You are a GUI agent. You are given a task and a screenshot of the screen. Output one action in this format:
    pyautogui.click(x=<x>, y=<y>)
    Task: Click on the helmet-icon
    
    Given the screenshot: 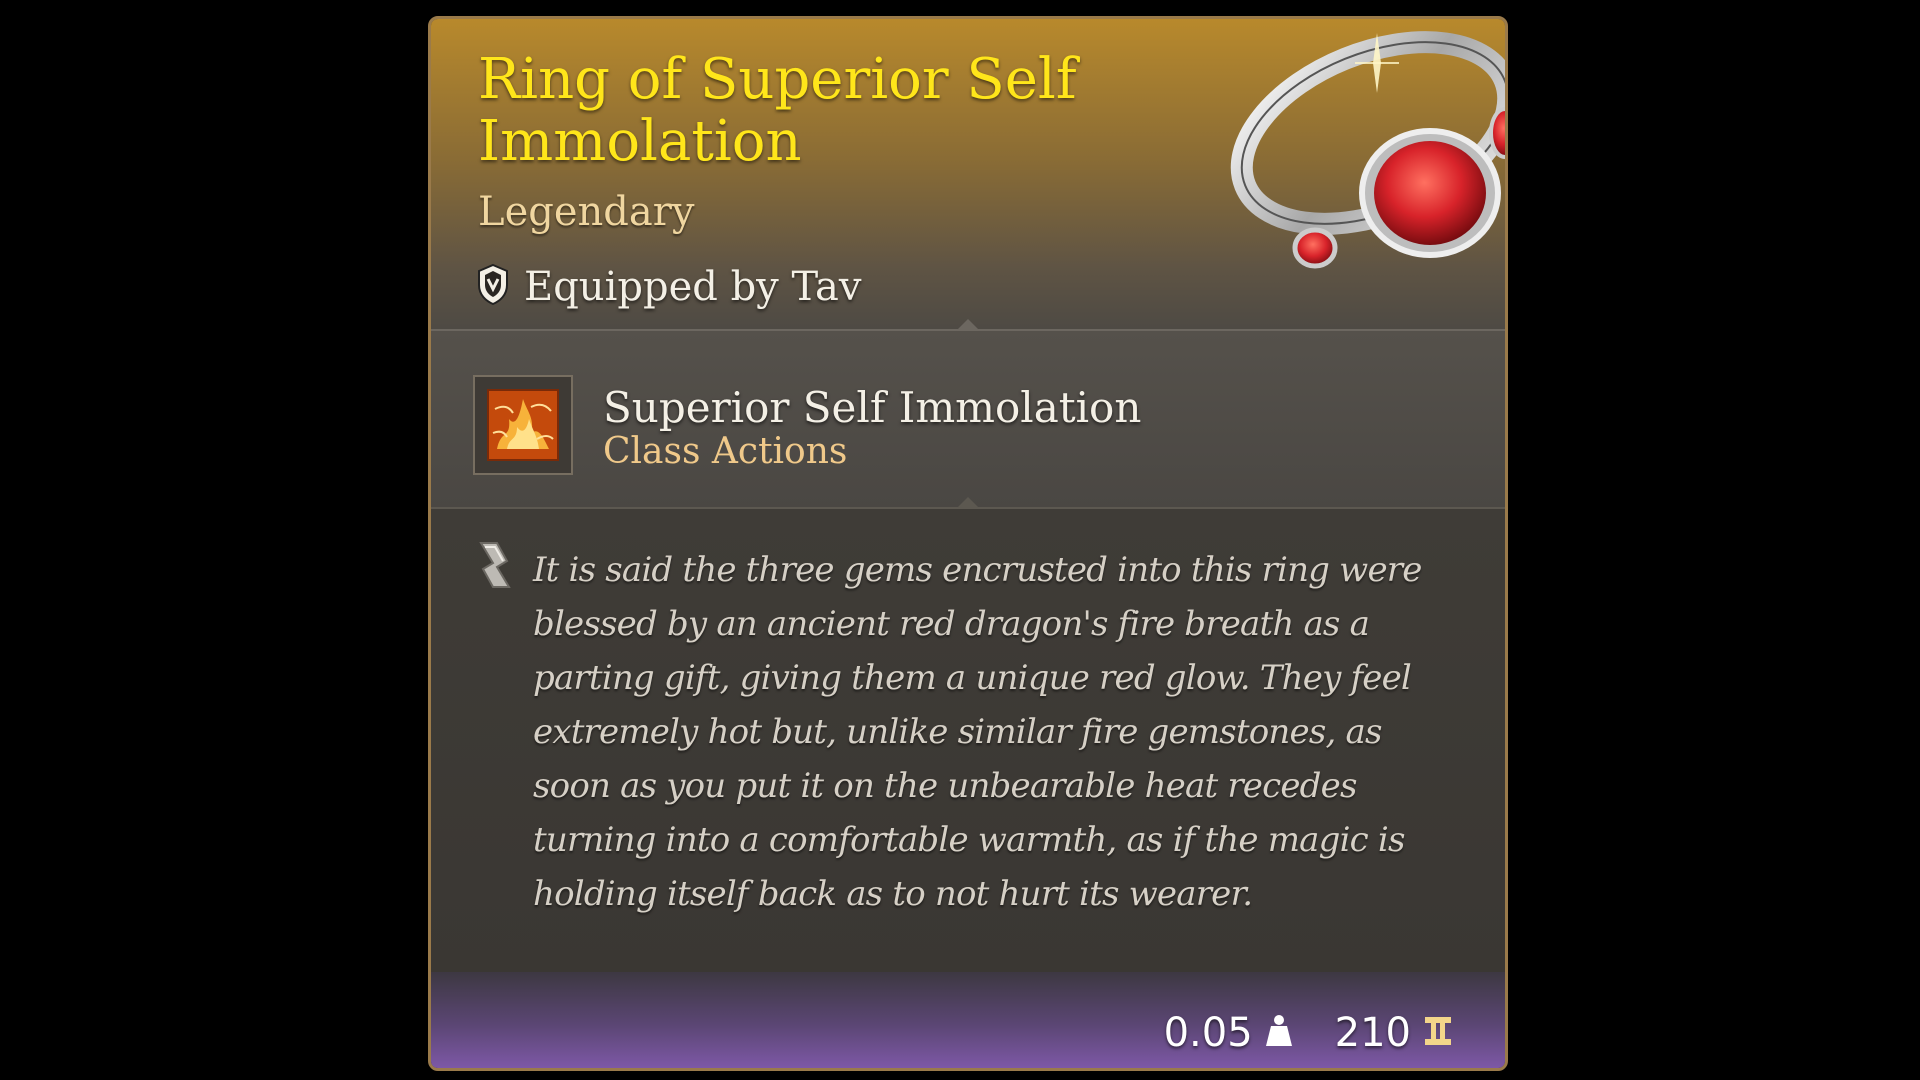 What is the action you would take?
    pyautogui.click(x=493, y=286)
    